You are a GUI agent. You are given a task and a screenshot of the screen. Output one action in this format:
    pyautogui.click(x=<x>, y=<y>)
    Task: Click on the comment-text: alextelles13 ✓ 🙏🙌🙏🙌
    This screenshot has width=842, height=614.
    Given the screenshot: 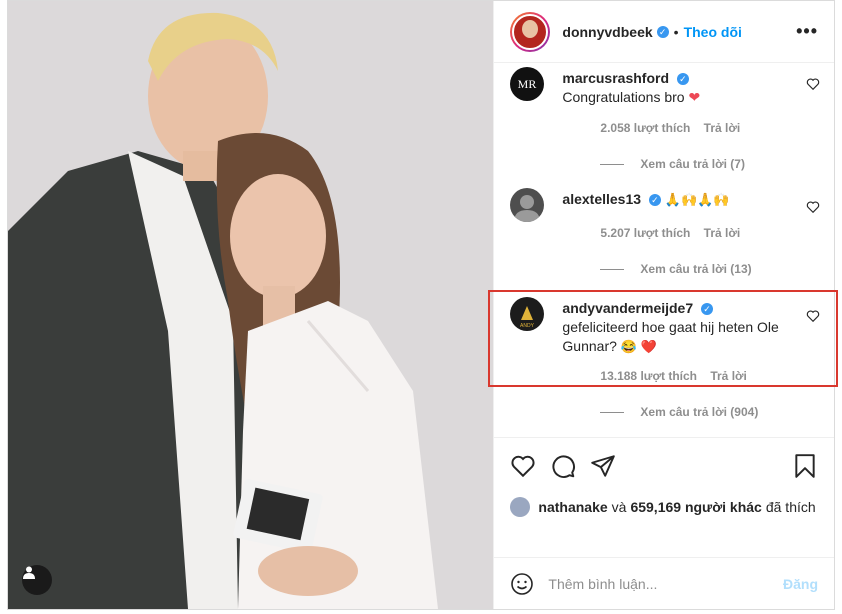 What is the action you would take?
    pyautogui.click(x=676, y=199)
    